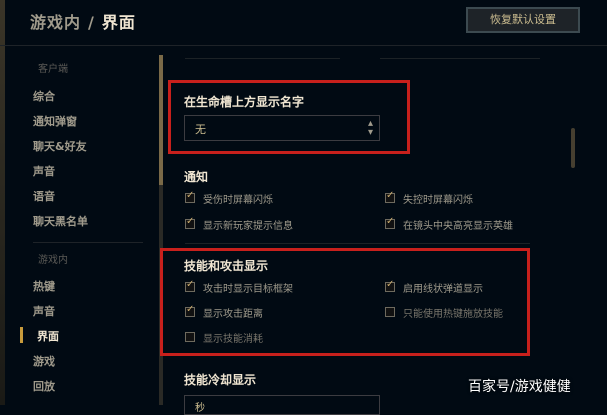 This screenshot has height=415, width=607. Describe the element at coordinates (390, 222) in the screenshot. I see `checkbox-highlight-champion` at that location.